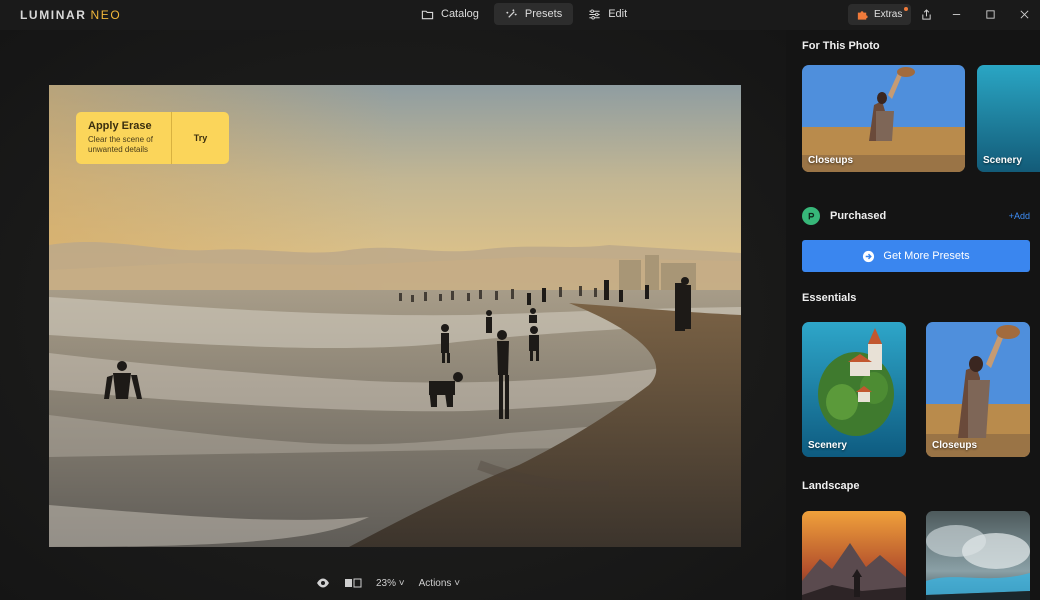  I want to click on get-more-presets-button: Get More Presets, so click(916, 256).